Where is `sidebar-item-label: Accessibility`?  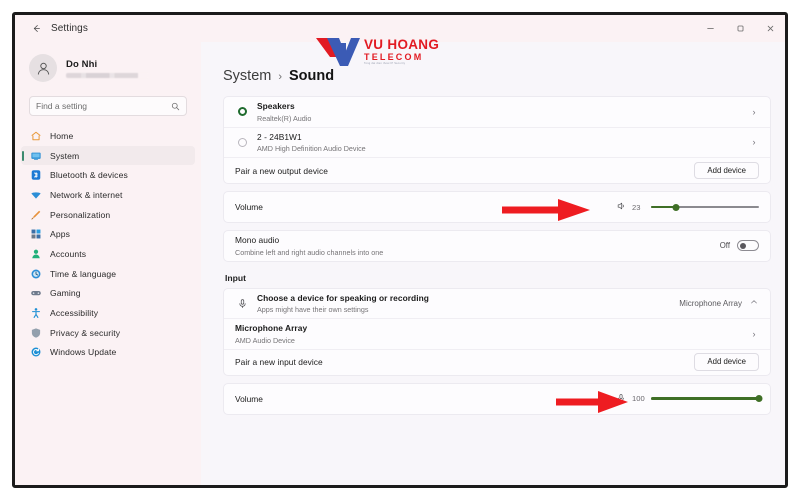
sidebar-item-label: Accessibility is located at coordinates (74, 313).